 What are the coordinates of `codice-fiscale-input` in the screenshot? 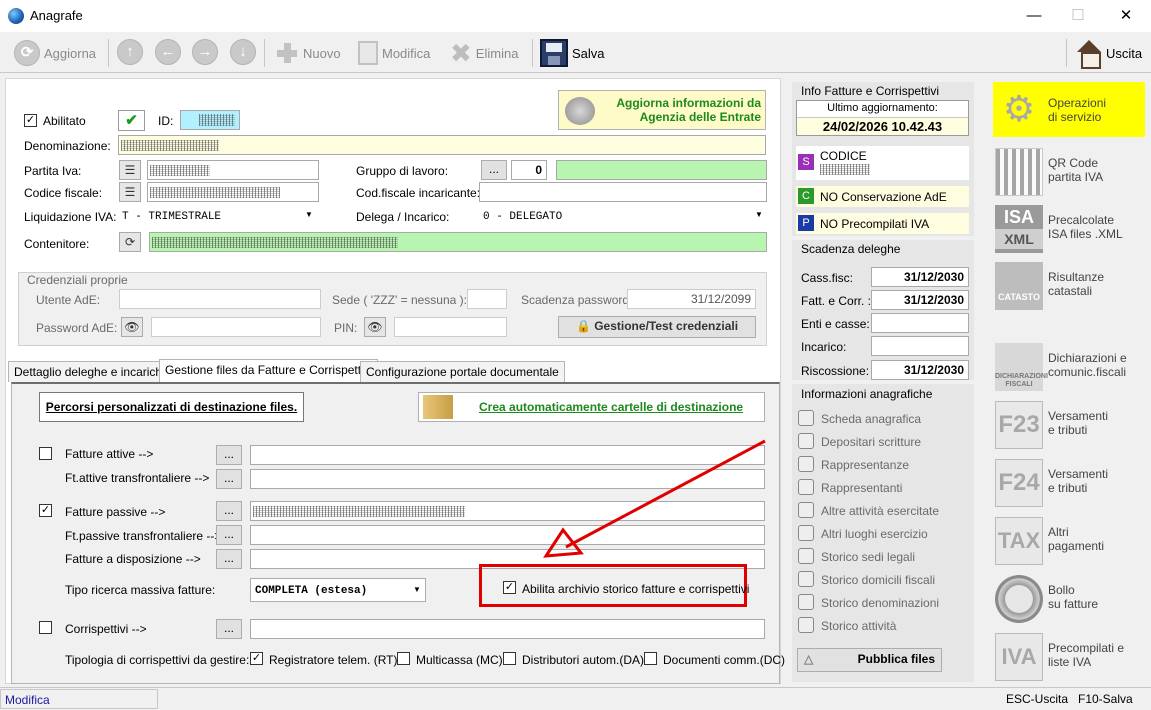 It's located at (233, 192).